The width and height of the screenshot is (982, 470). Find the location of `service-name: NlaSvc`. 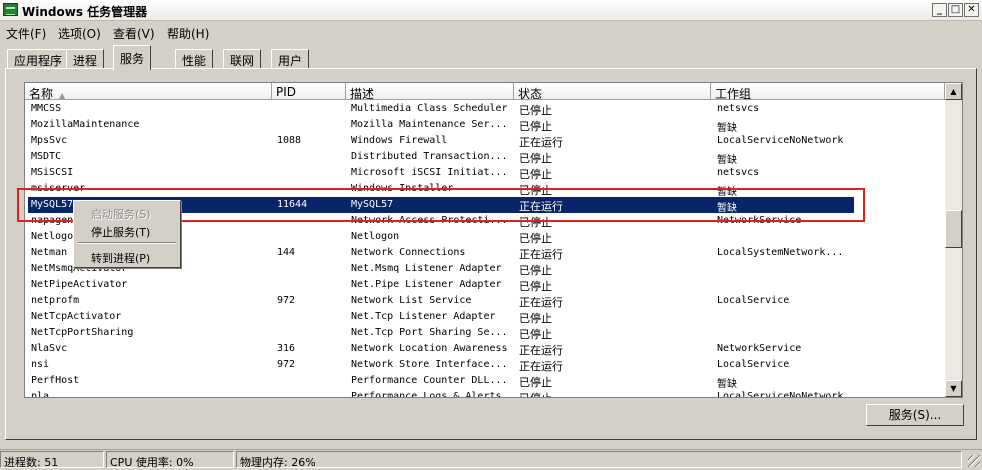

service-name: NlaSvc is located at coordinates (49, 348).